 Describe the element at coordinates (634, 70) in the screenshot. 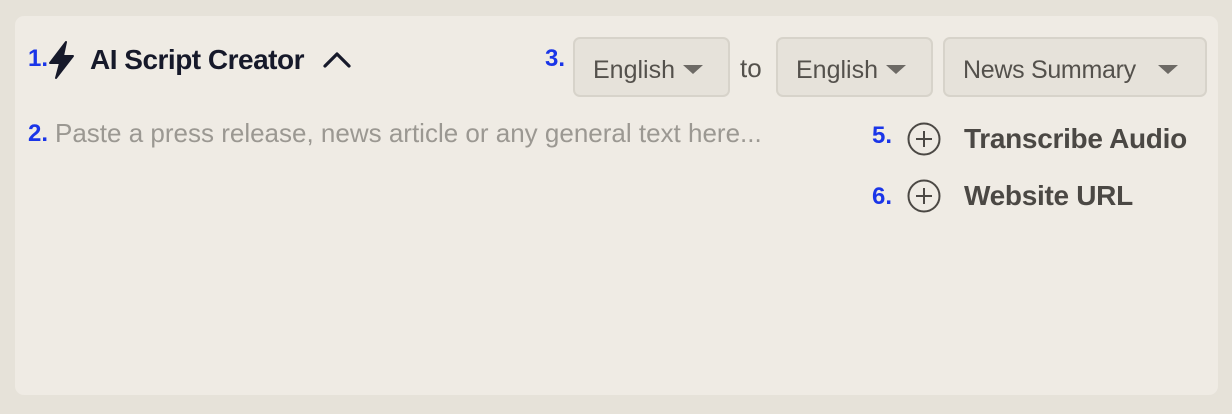

I see `source-language-value: English` at that location.